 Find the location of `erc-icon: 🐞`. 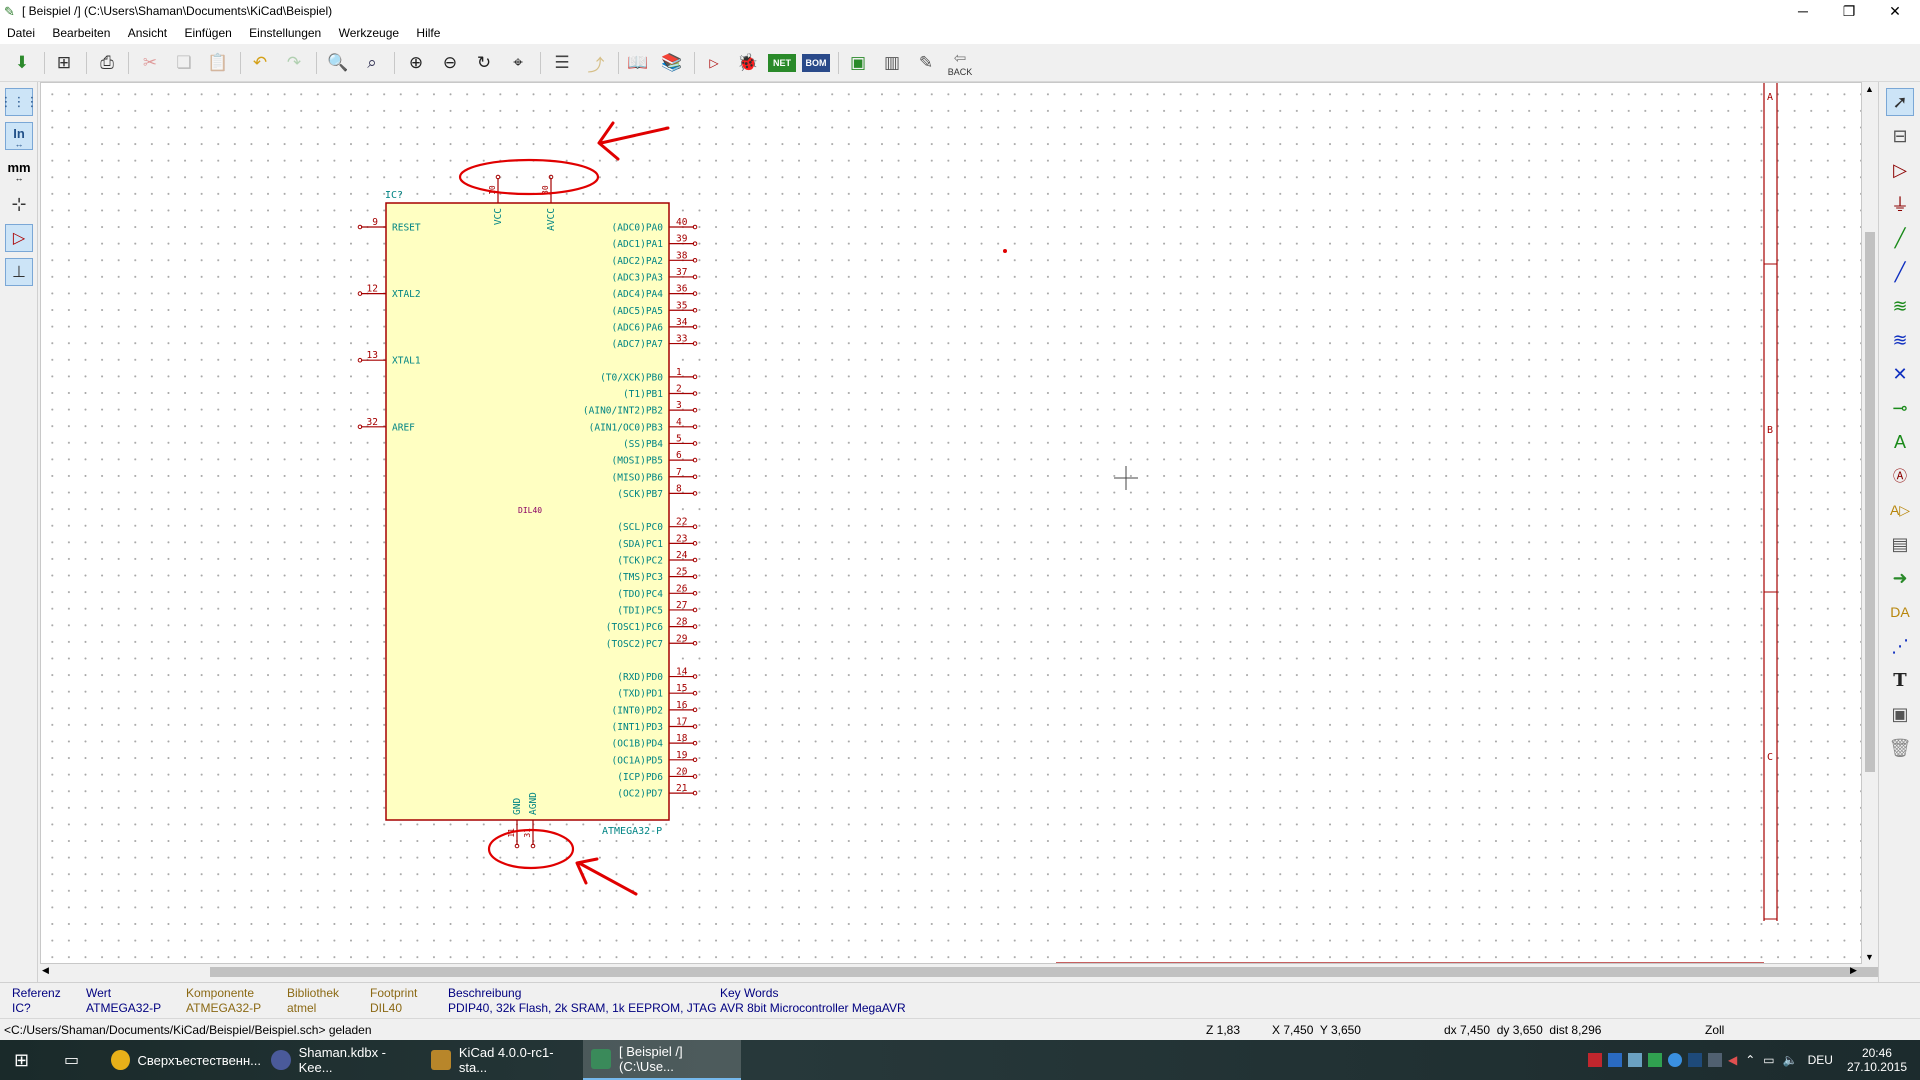

erc-icon: 🐞 is located at coordinates (748, 63).